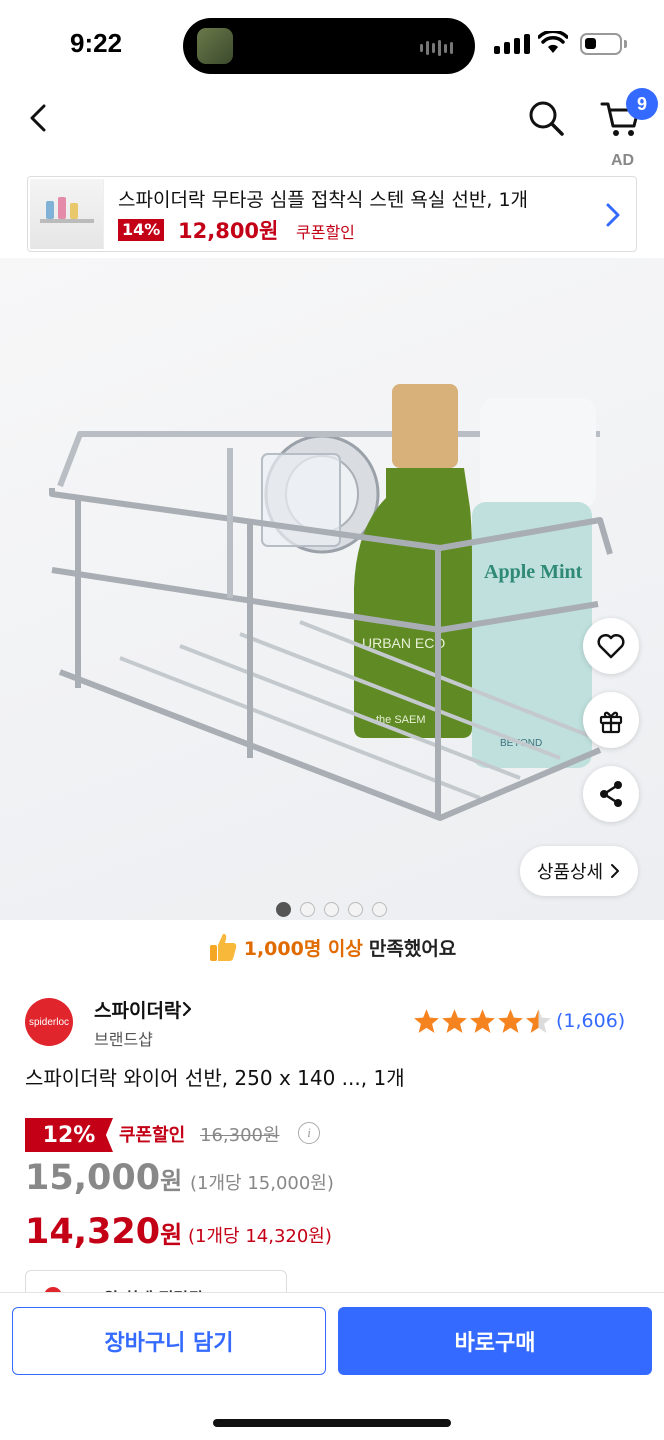 The width and height of the screenshot is (664, 1440). What do you see at coordinates (215, 46) in the screenshot?
I see `now-playing-thumbnail` at bounding box center [215, 46].